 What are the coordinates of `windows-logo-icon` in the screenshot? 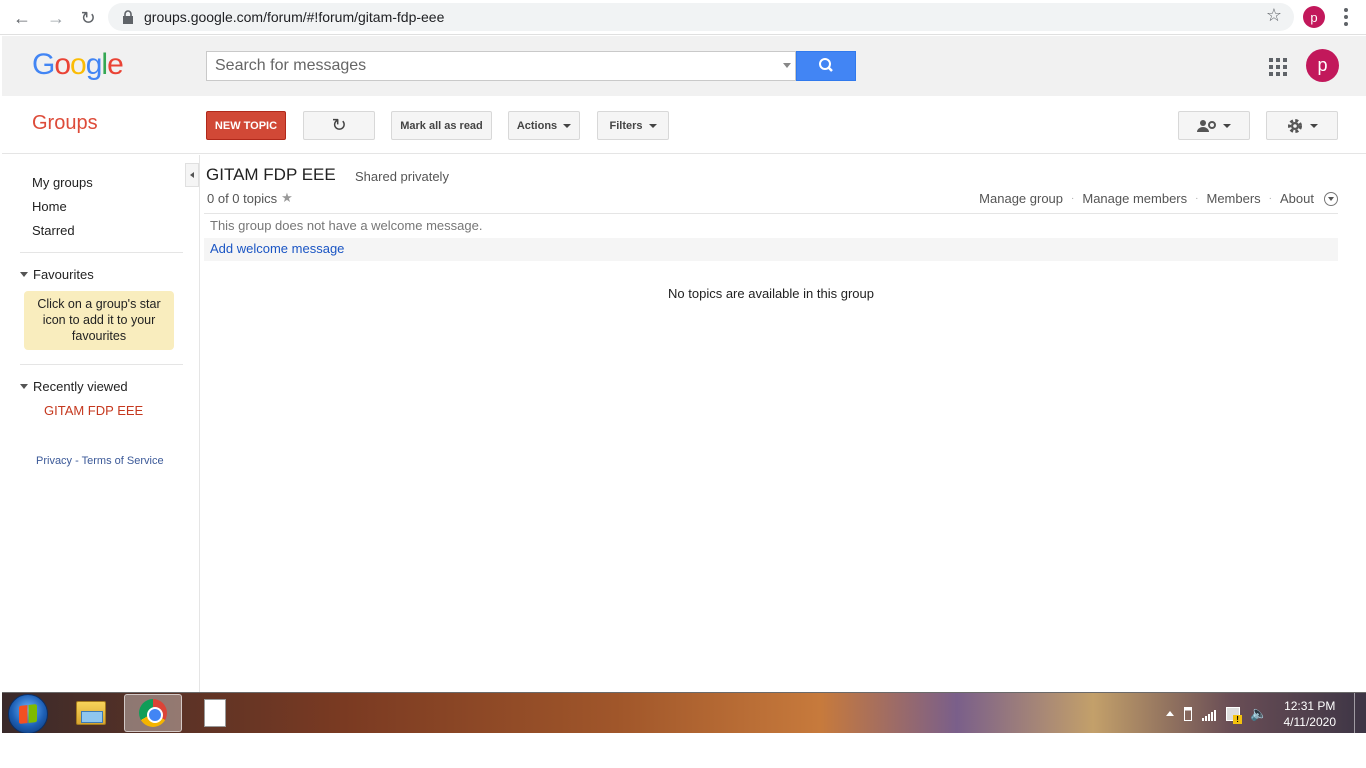 It's located at (28, 714).